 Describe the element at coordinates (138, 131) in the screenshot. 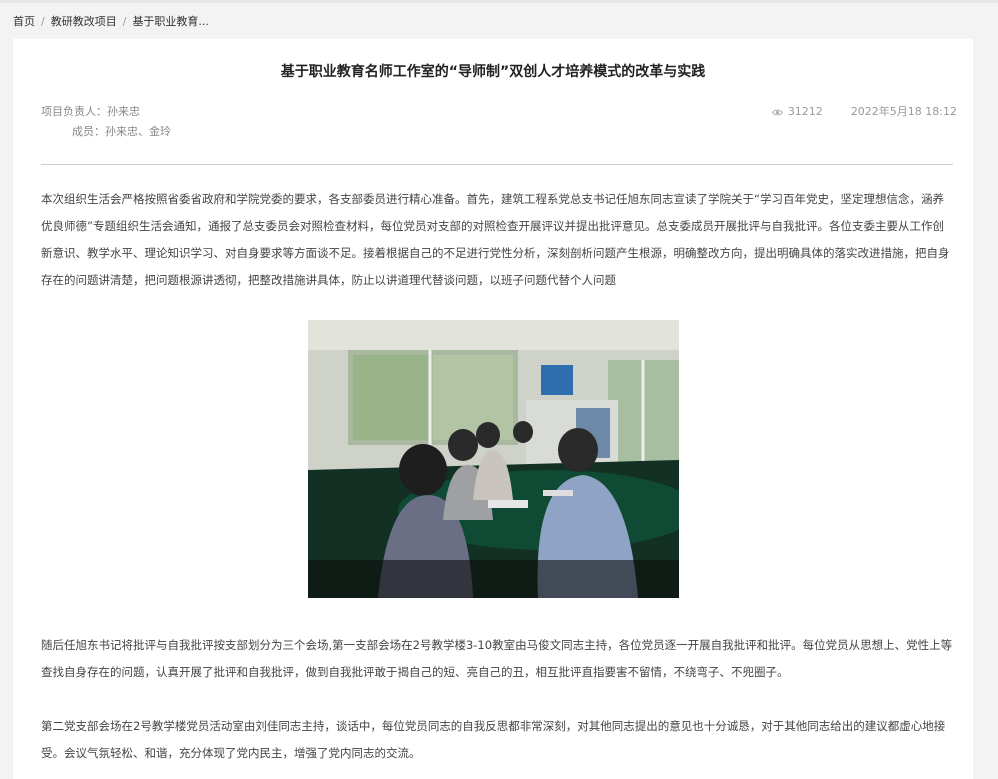

I see `members-names: 孙来忠、金玲` at that location.